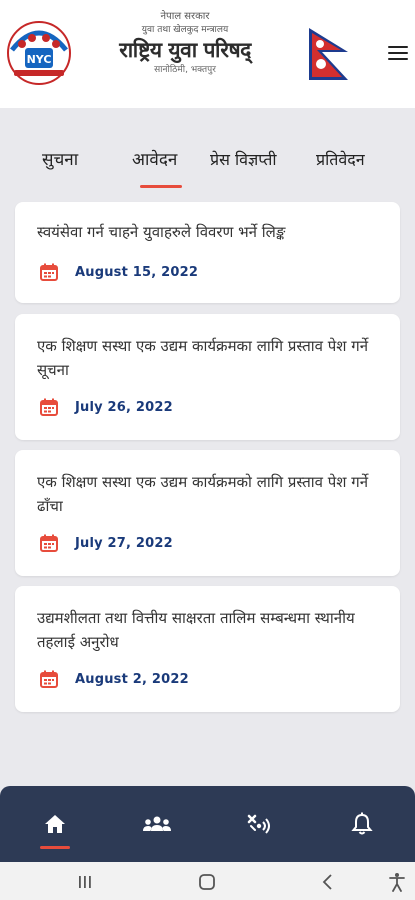  What do you see at coordinates (185, 16) in the screenshot?
I see `government-label: नेपाल सरकार` at bounding box center [185, 16].